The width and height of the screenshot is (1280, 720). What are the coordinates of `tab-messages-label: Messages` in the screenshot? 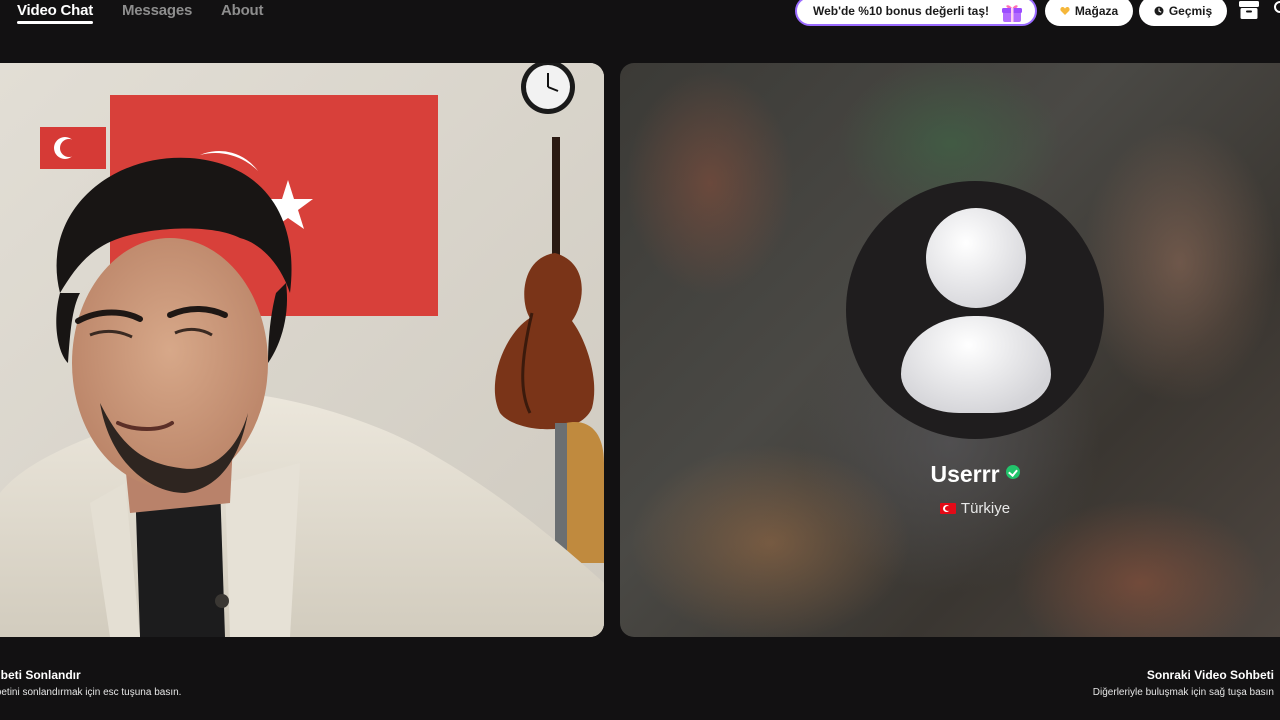 It's located at (157, 10).